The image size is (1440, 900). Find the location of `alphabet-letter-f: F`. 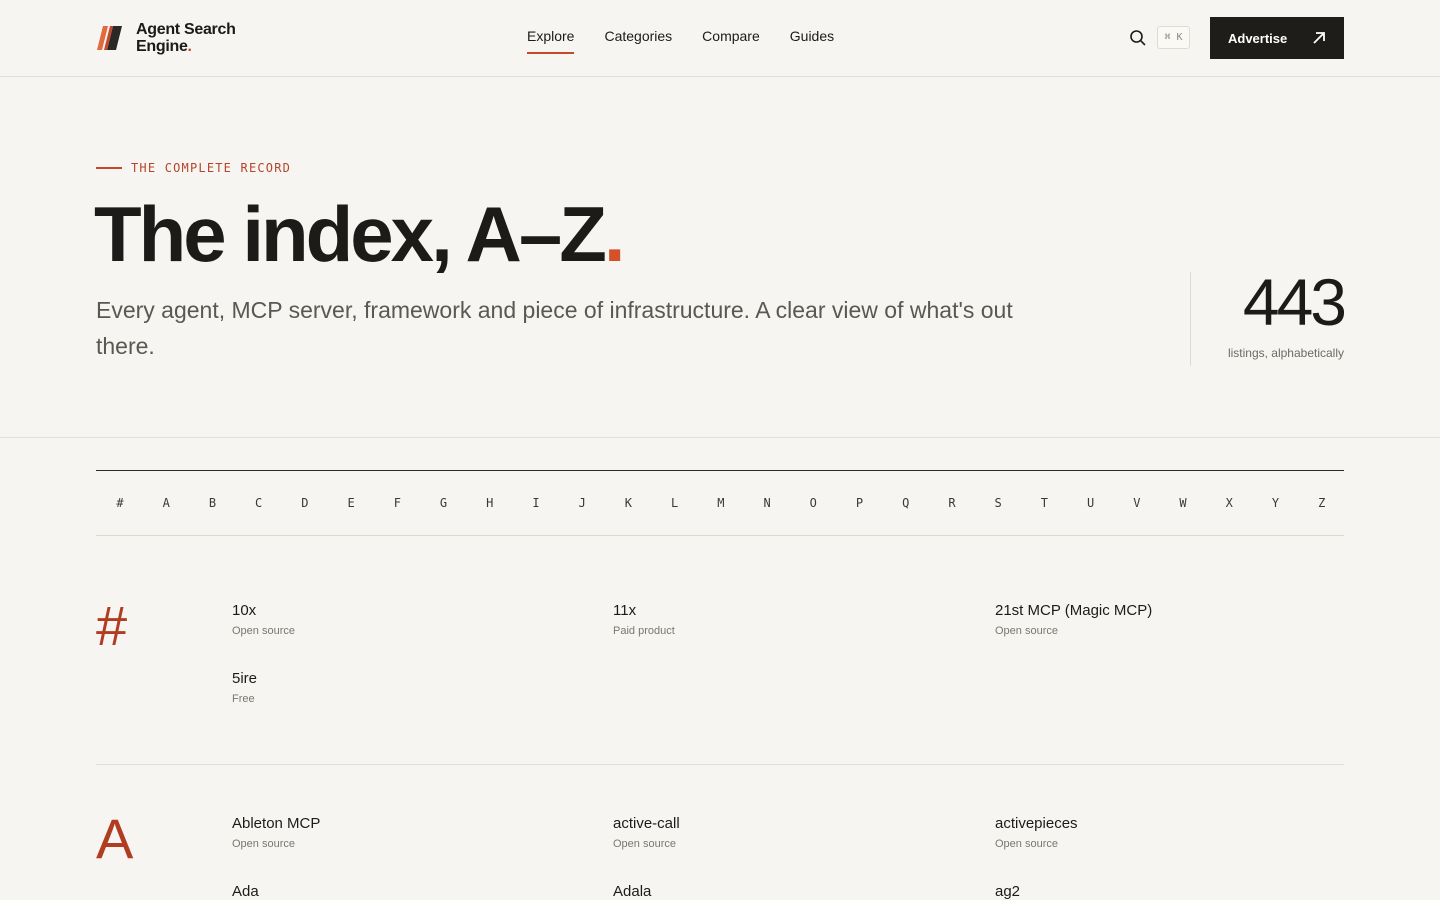

alphabet-letter-f: F is located at coordinates (397, 503).